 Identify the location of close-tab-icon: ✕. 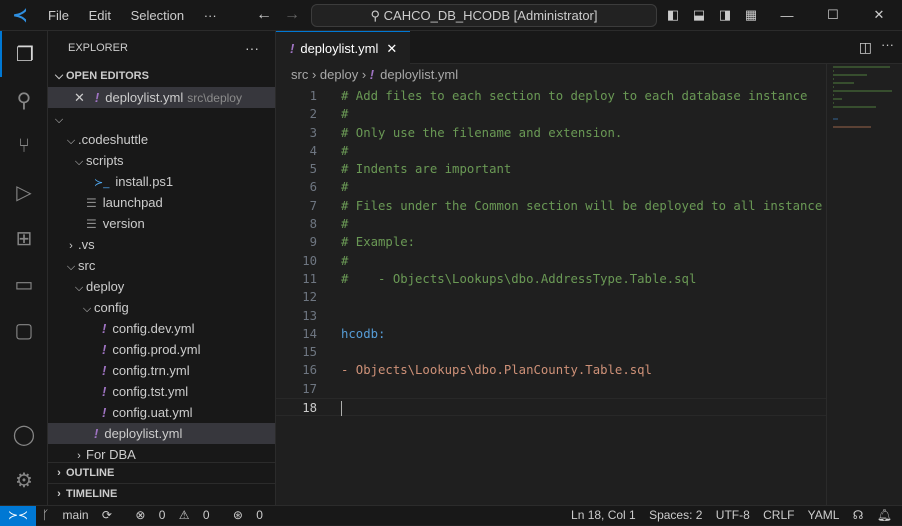
(391, 48).